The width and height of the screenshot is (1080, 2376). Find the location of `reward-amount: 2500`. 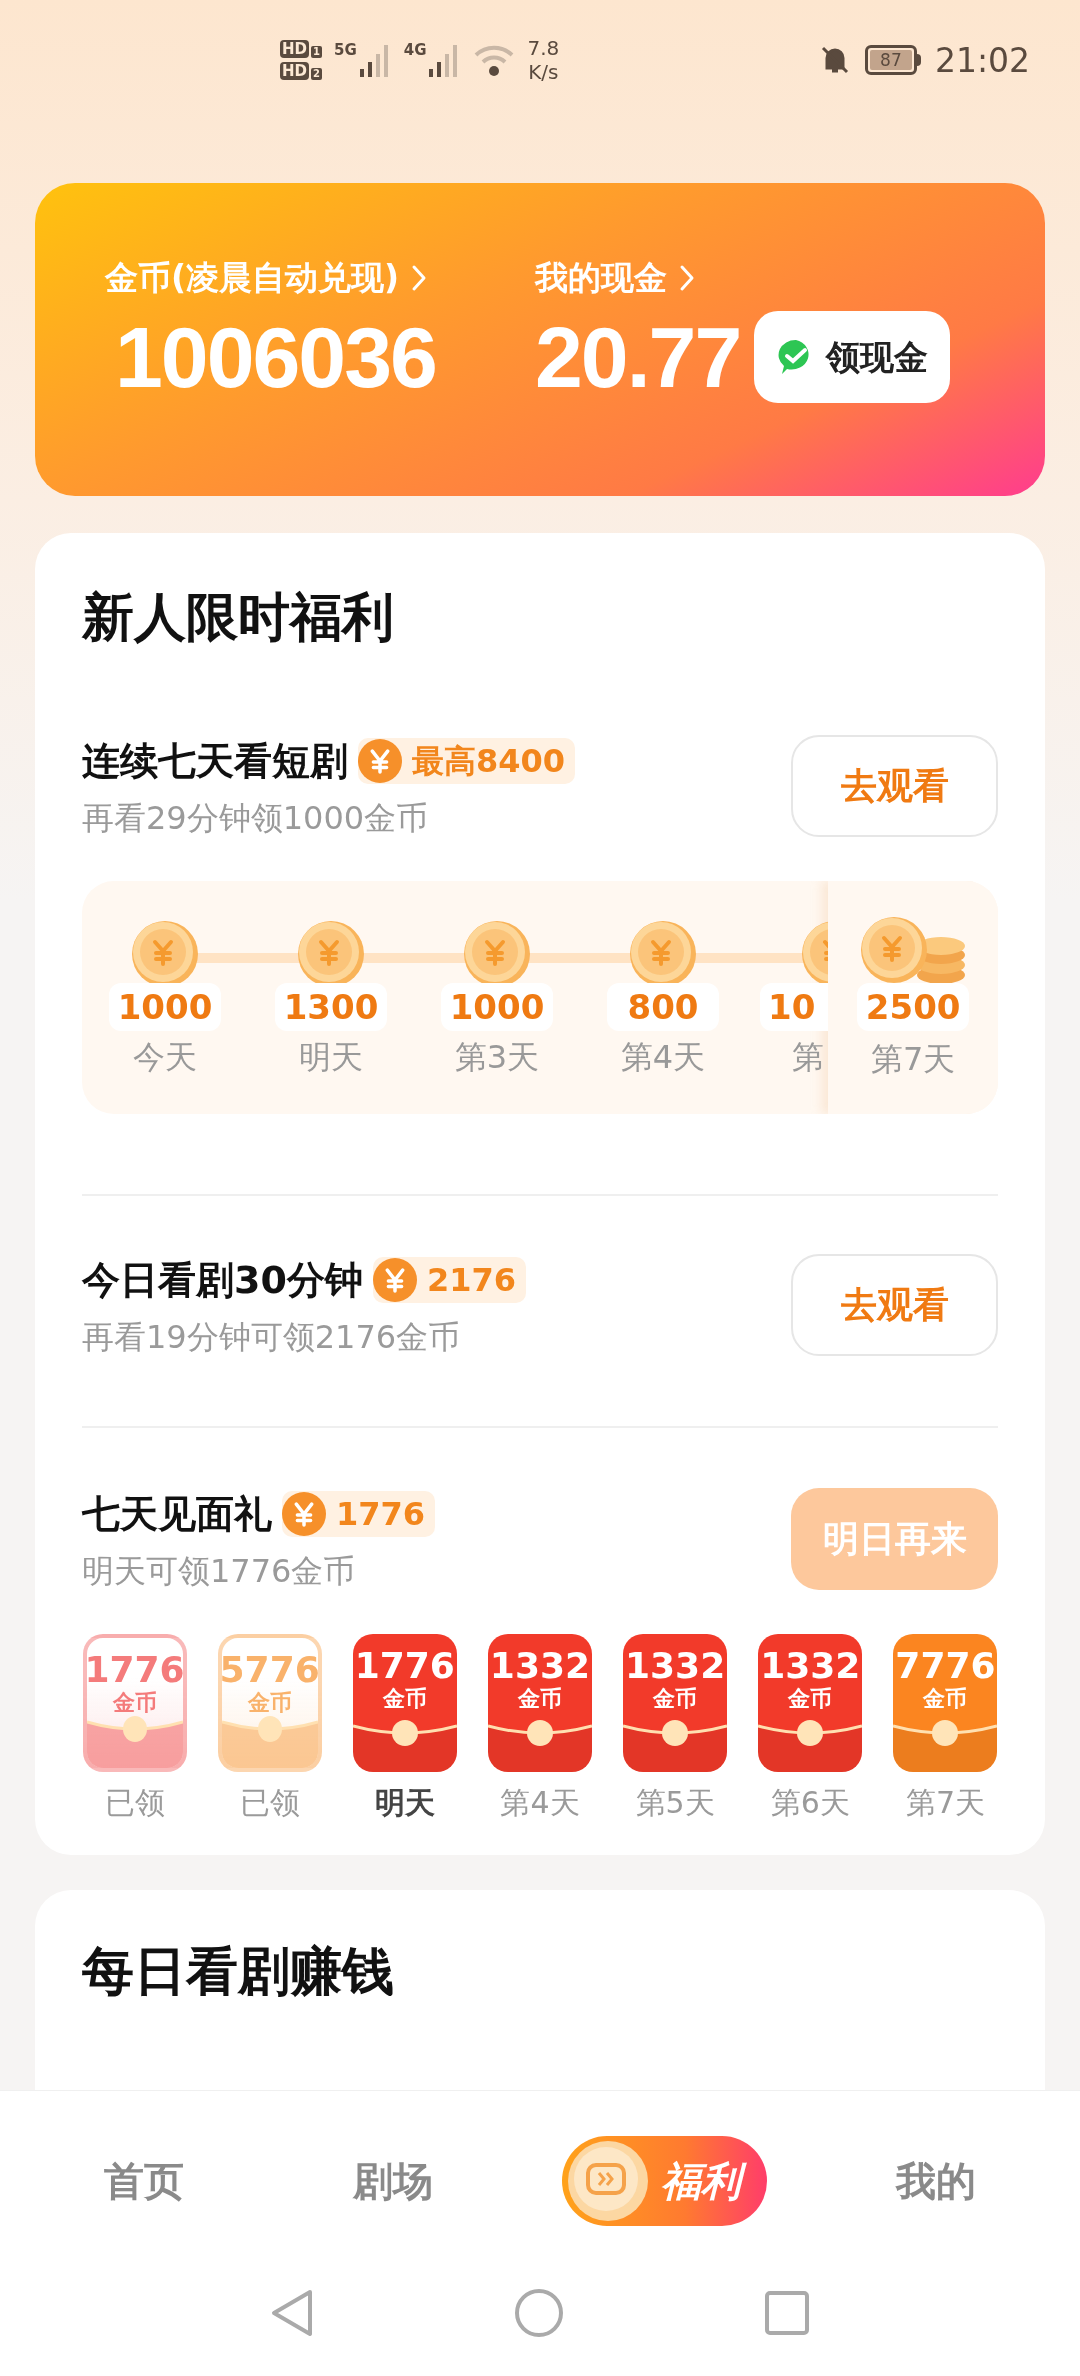

reward-amount: 2500 is located at coordinates (913, 1007).